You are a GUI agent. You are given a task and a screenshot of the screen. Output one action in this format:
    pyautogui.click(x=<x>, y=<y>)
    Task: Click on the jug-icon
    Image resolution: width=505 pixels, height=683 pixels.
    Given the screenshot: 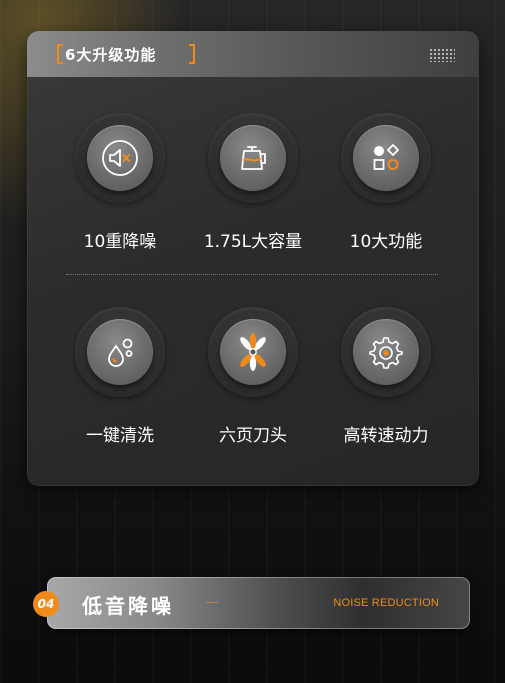 What is the action you would take?
    pyautogui.click(x=253, y=158)
    